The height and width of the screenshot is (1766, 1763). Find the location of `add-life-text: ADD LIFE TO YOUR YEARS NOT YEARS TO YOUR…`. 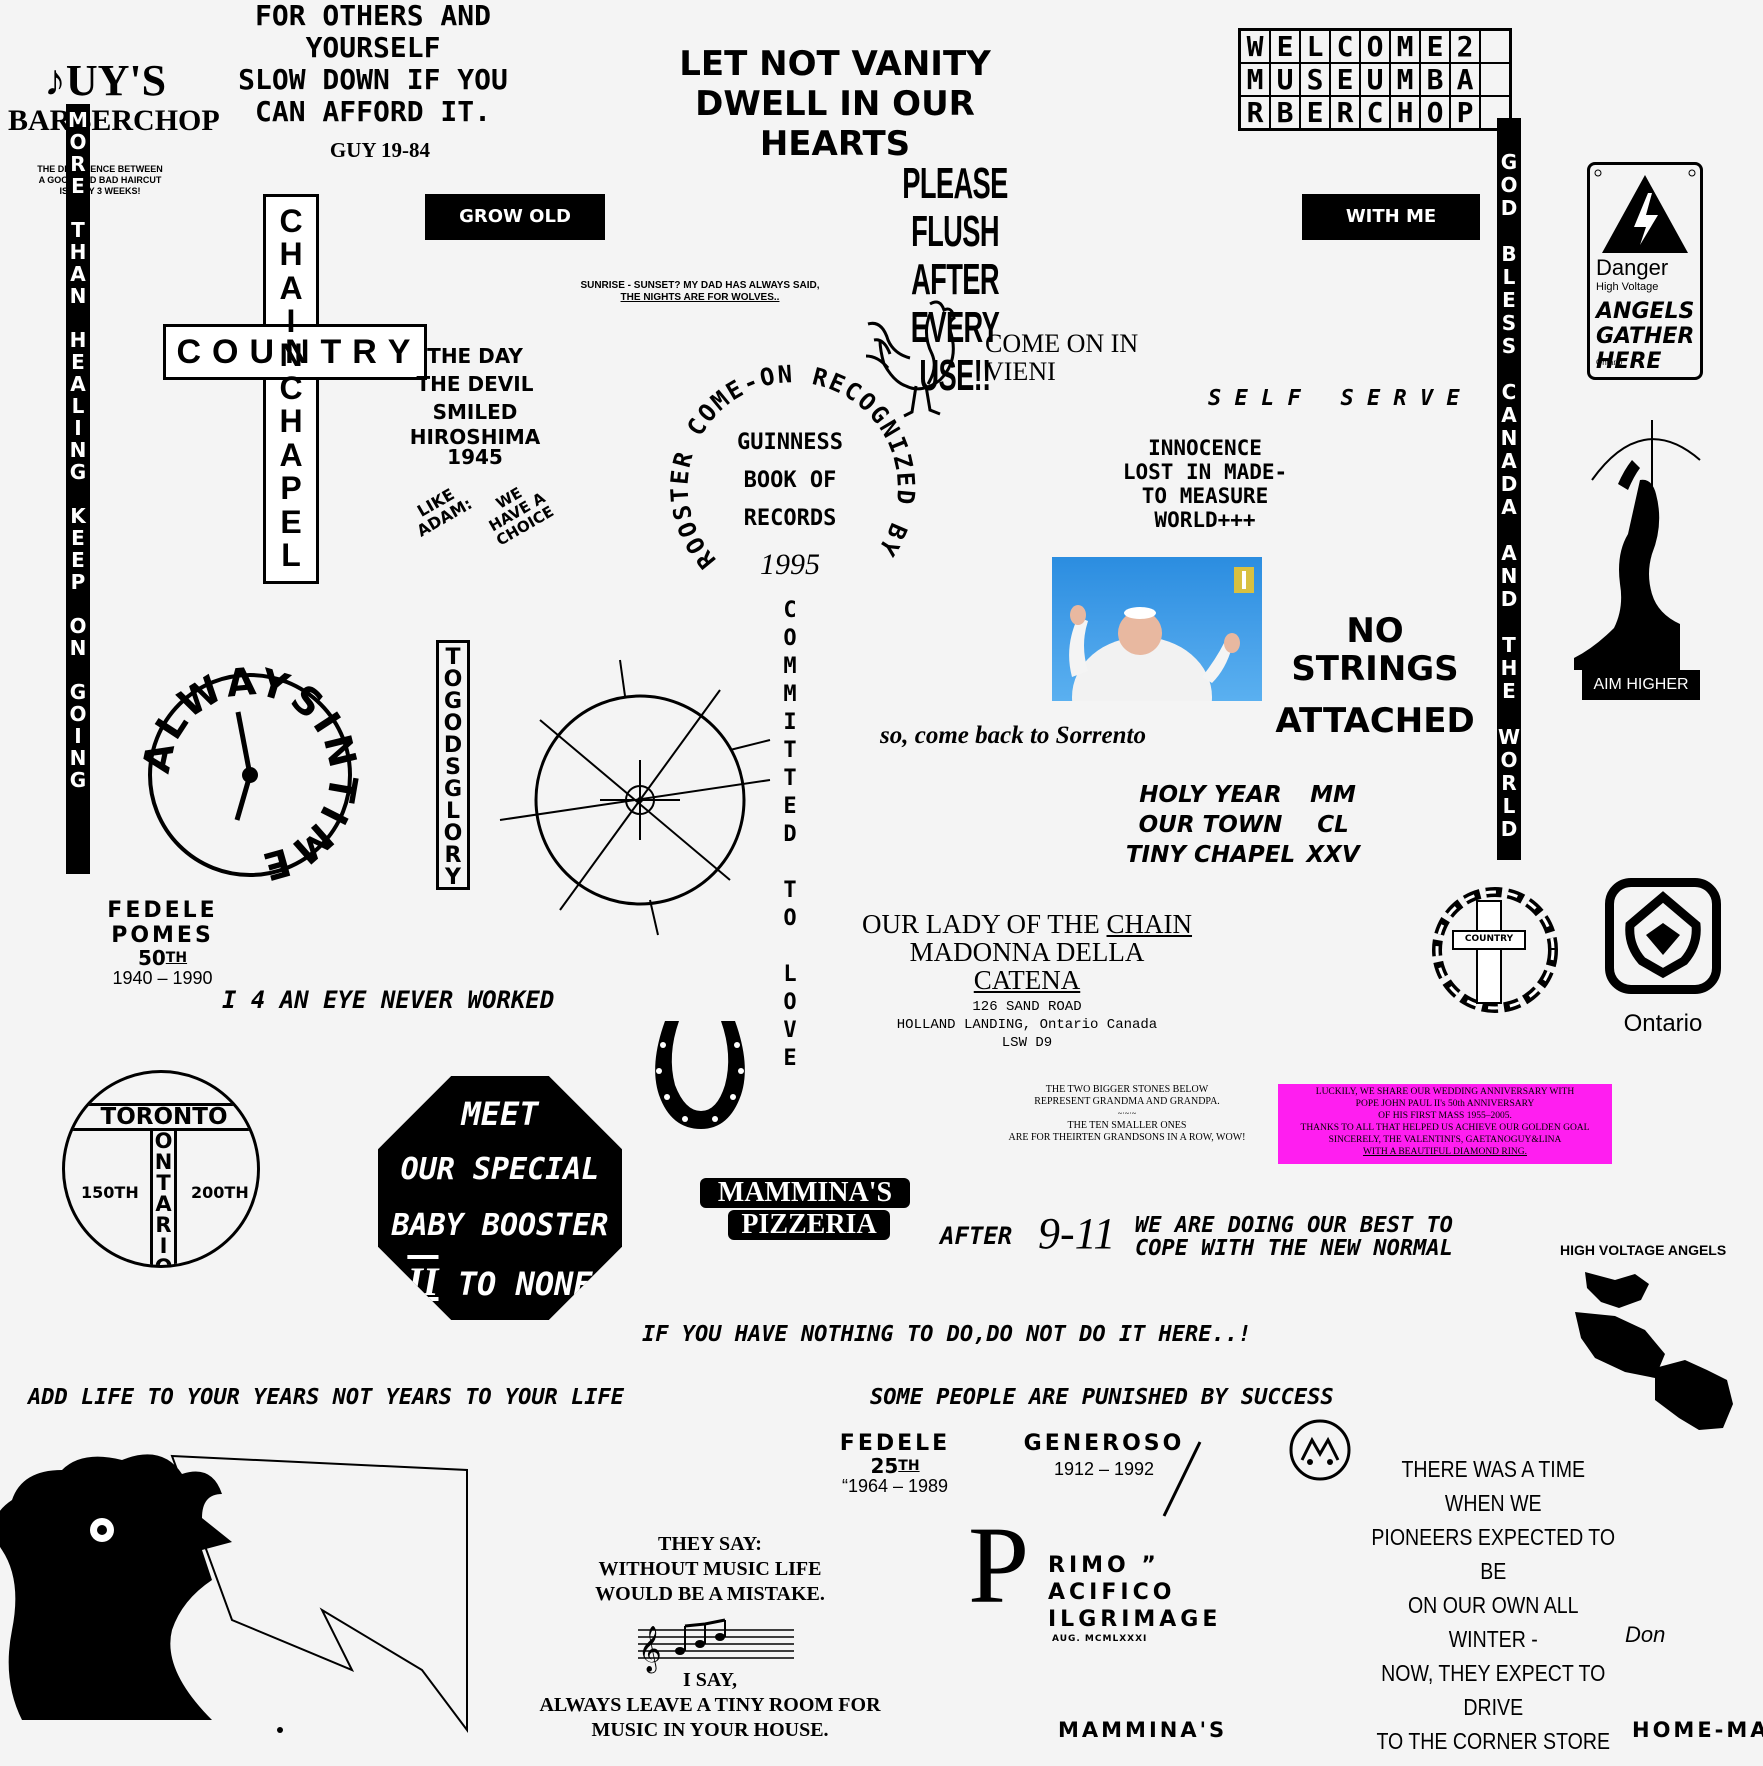

add-life-text: ADD LIFE TO YOUR YEARS NOT YEARS TO YOUR… is located at coordinates (326, 1397).